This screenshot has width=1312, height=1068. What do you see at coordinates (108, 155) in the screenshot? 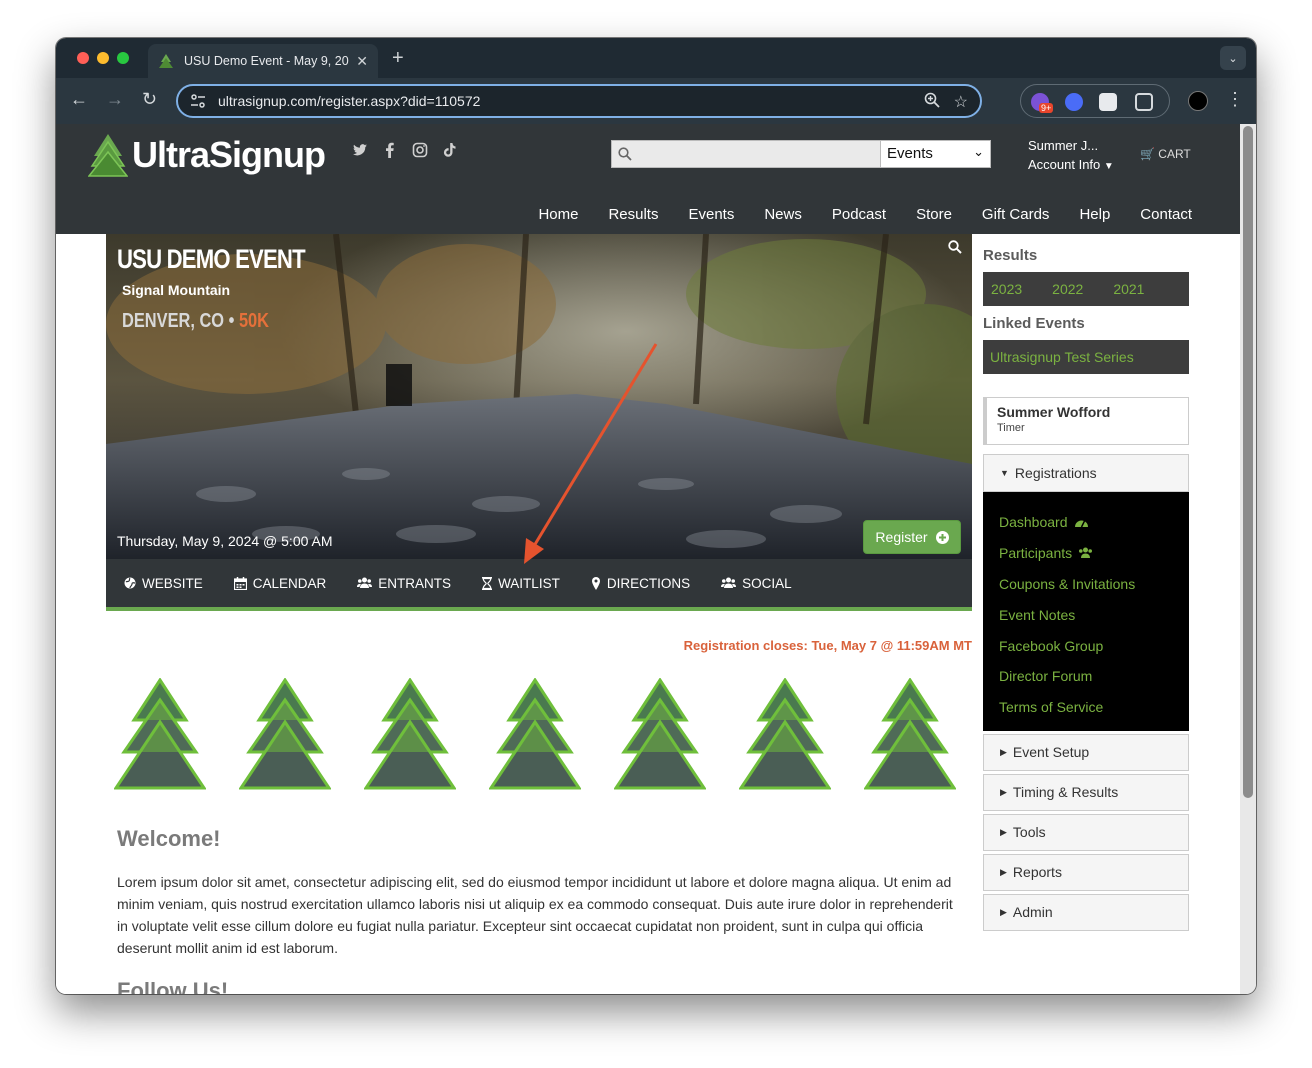
I see `tree-logo-icon` at bounding box center [108, 155].